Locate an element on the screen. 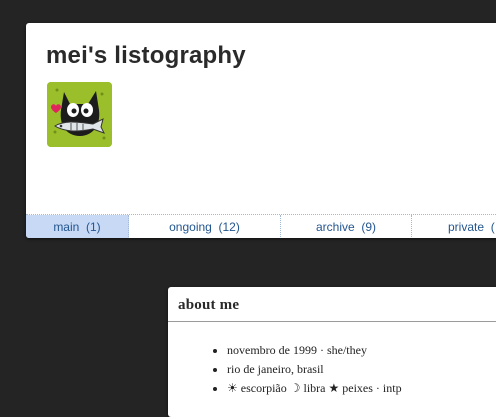  tab-ongoing-label: ongoing is located at coordinates (190, 227).